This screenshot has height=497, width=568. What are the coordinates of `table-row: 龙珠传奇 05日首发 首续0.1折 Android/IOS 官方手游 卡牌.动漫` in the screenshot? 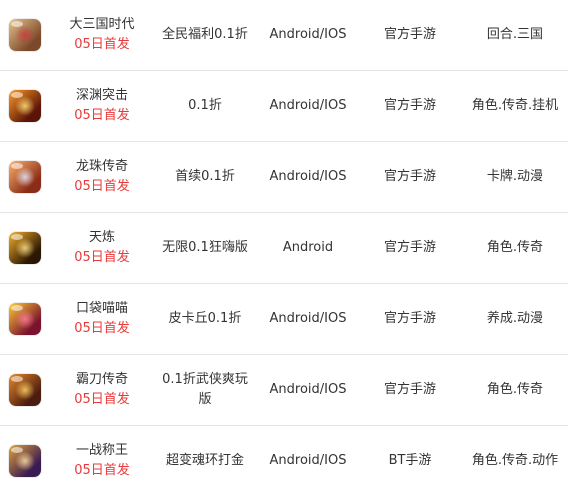 It's located at (284, 177).